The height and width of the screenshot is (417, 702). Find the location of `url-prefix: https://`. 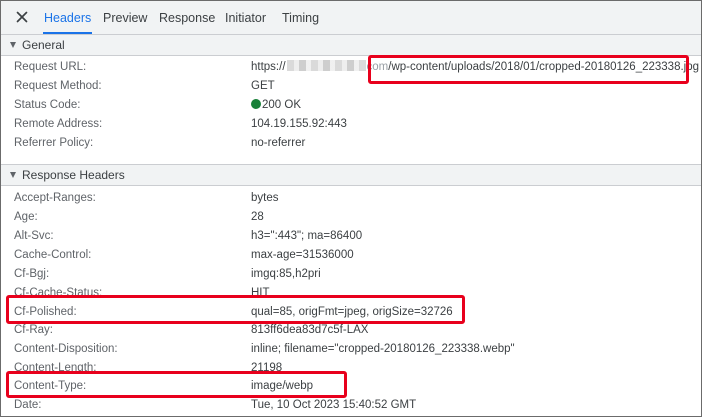

url-prefix: https:// is located at coordinates (268, 67).